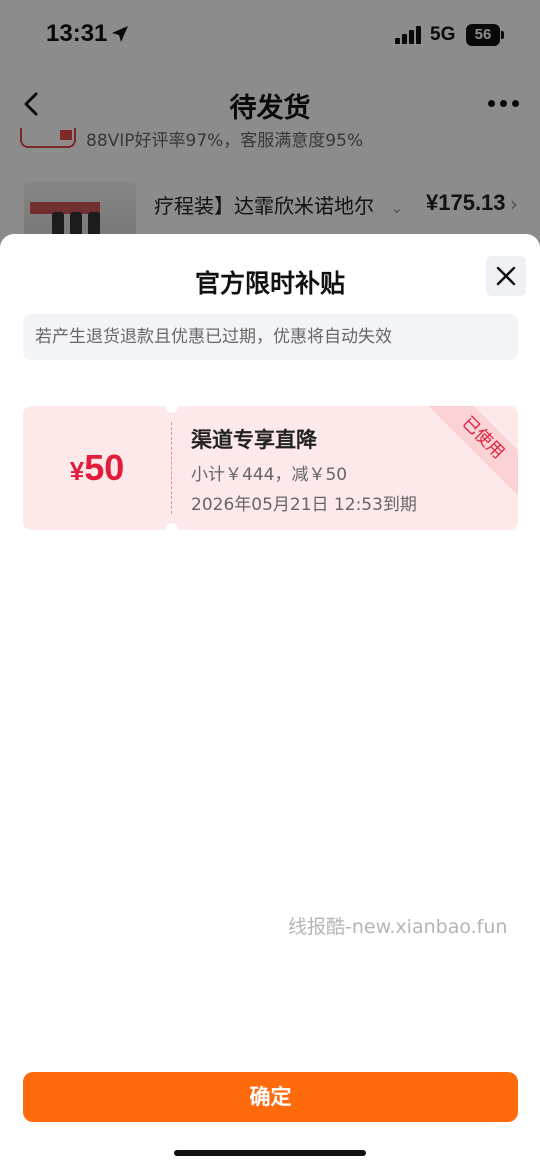  I want to click on coupon-amount: ¥50, so click(97, 468).